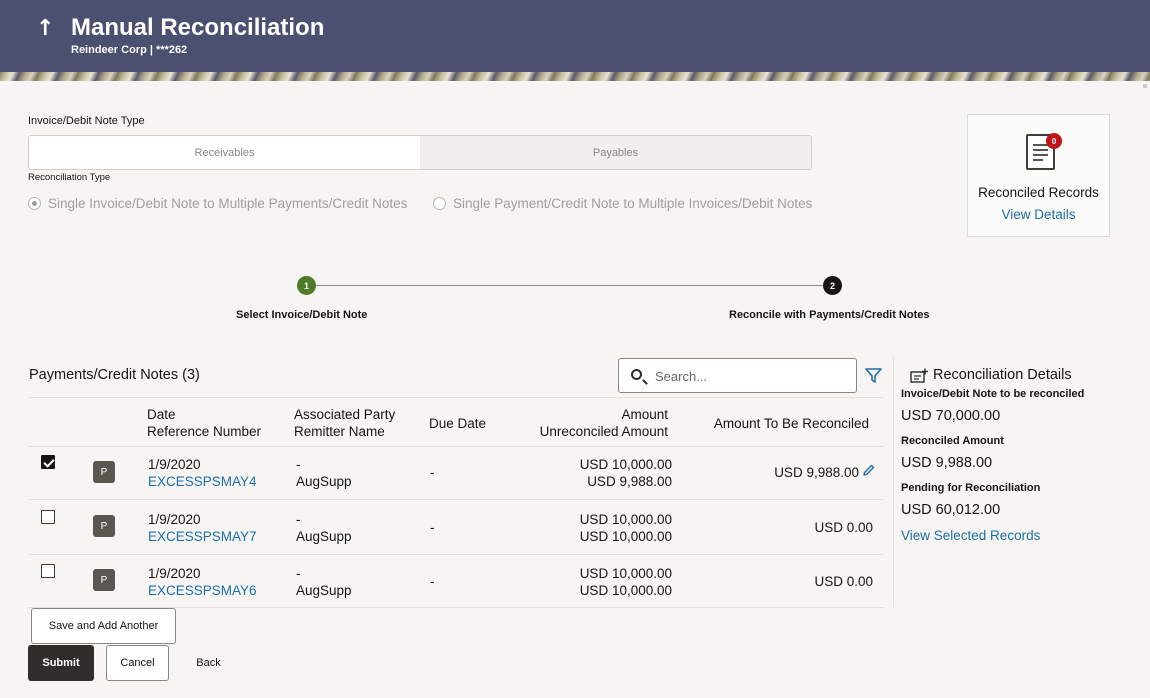 This screenshot has height=698, width=1150. I want to click on payments-section-title: Payments/Credit Notes (3), so click(114, 375).